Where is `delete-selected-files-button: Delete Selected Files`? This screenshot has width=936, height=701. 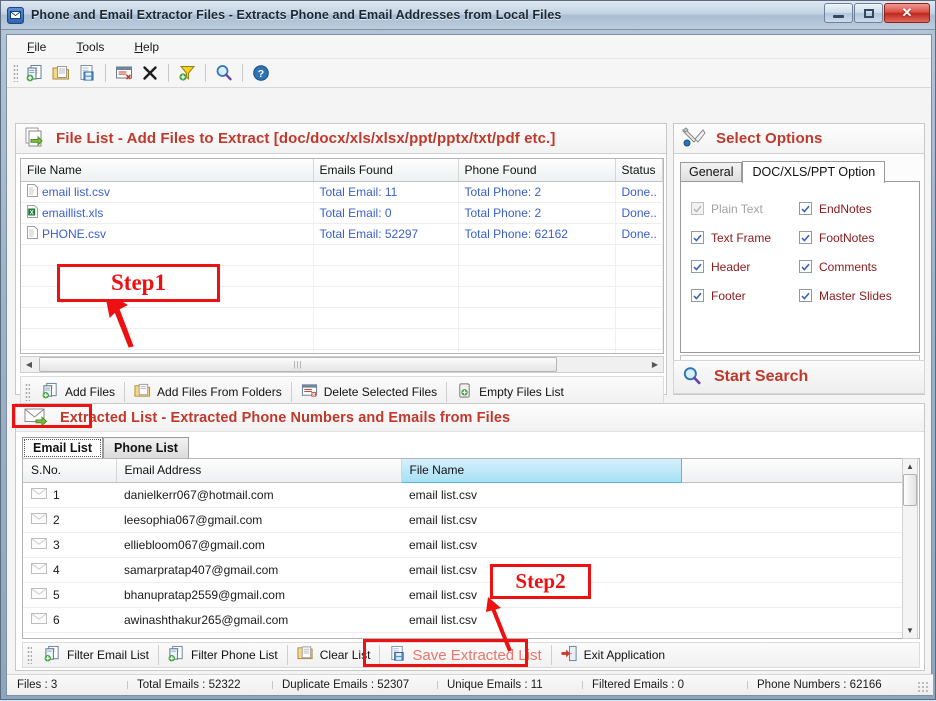 delete-selected-files-button: Delete Selected Files is located at coordinates (369, 392).